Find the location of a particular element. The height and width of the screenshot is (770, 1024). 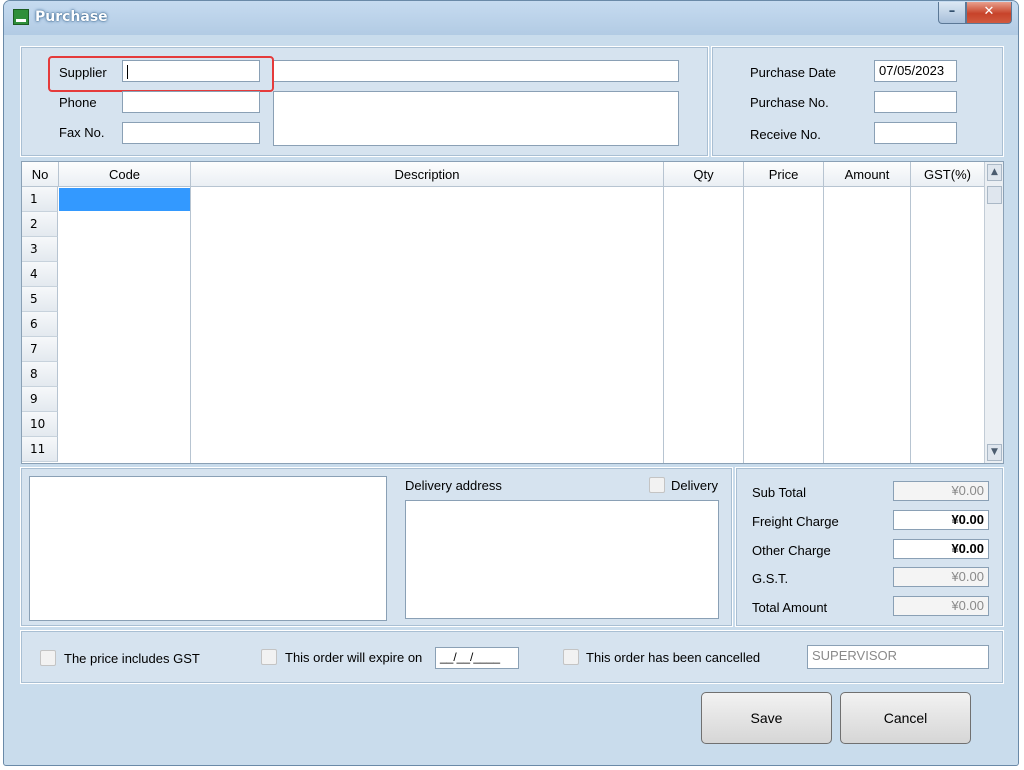

app-icon is located at coordinates (21, 17).